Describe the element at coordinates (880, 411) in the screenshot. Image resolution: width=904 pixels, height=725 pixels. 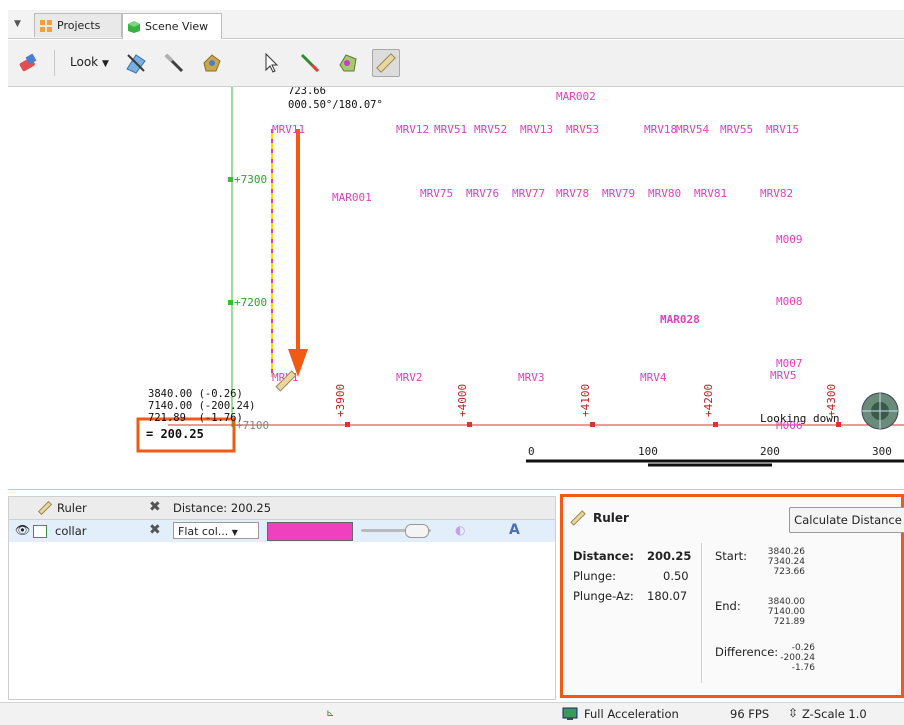
I see `view-globe-icon` at that location.